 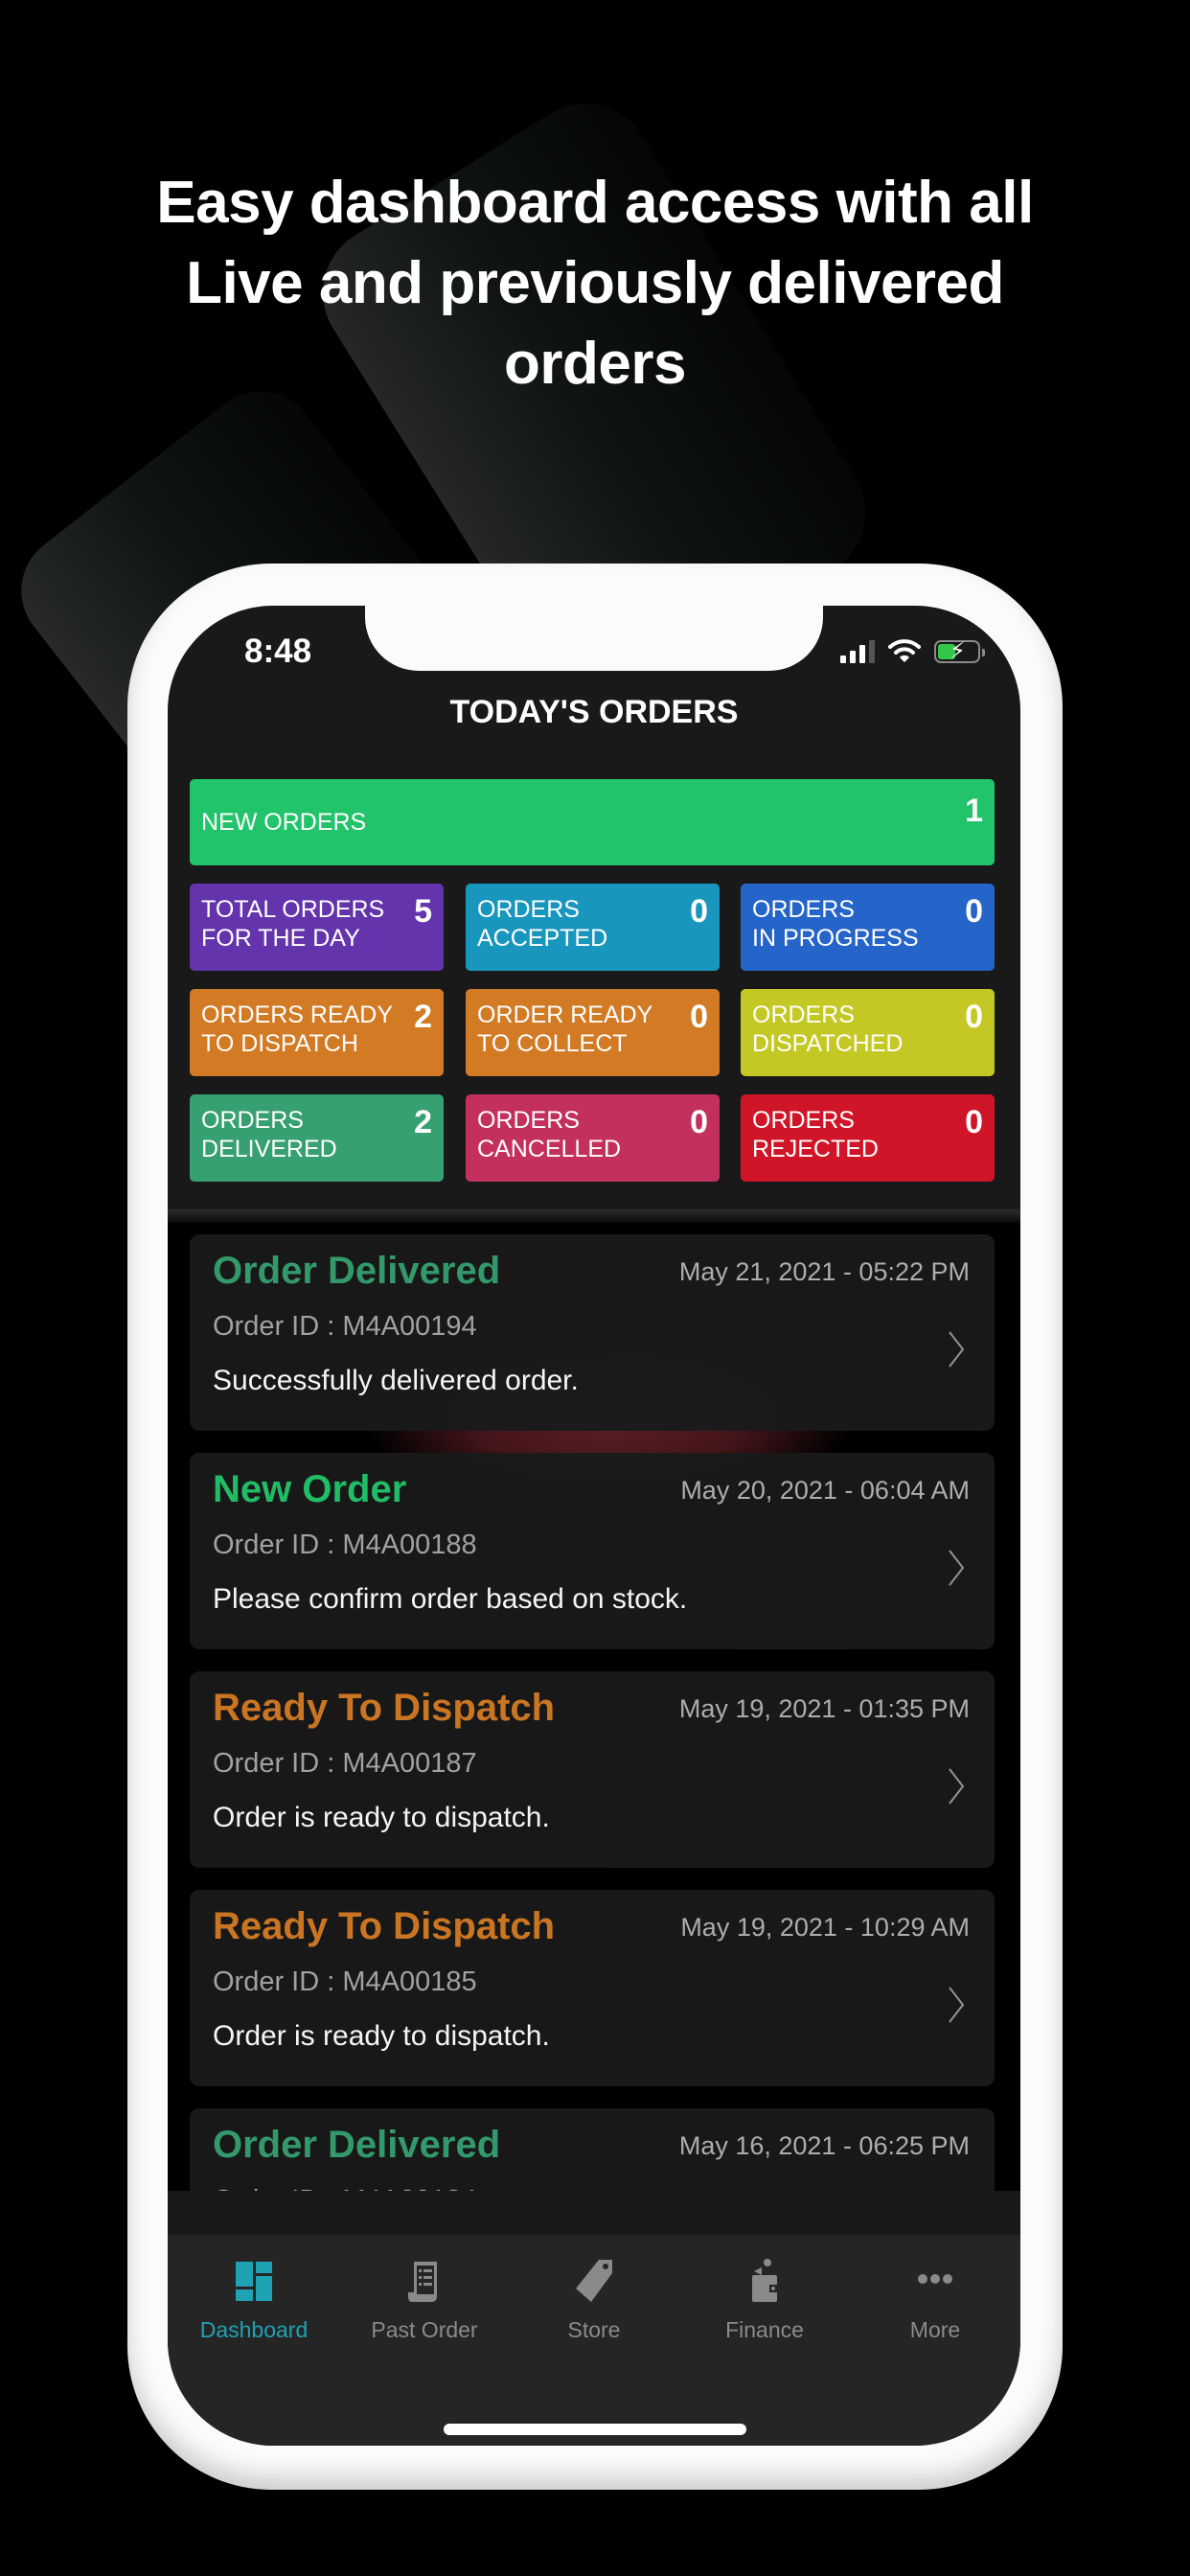 What do you see at coordinates (297, 1015) in the screenshot?
I see `tile-label-line: ORDERS READY` at bounding box center [297, 1015].